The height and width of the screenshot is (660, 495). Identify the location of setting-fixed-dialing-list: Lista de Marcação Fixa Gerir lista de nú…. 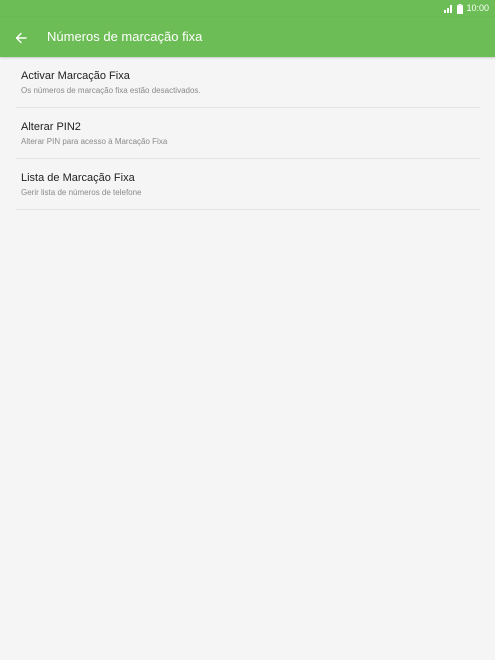
(248, 184).